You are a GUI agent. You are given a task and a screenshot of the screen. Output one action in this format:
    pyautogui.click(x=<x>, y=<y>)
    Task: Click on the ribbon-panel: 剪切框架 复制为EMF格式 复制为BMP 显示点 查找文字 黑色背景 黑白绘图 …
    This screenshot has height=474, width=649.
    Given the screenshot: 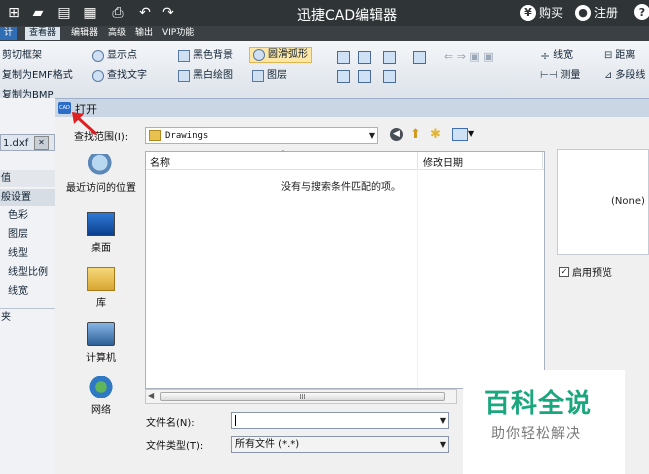 What is the action you would take?
    pyautogui.click(x=324, y=71)
    